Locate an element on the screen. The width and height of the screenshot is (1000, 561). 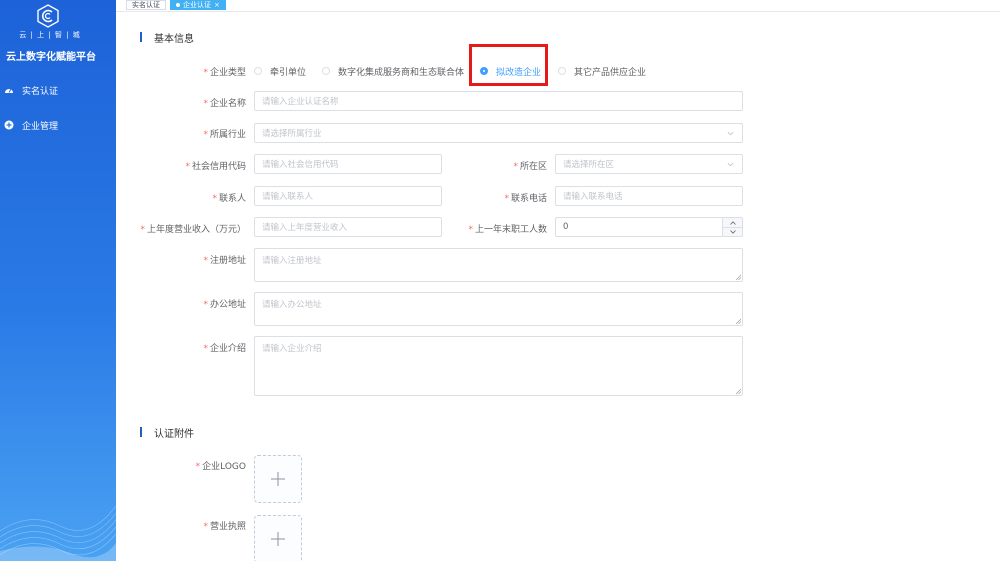
revenue-input: 请输入上年度营业收入 is located at coordinates (348, 227).